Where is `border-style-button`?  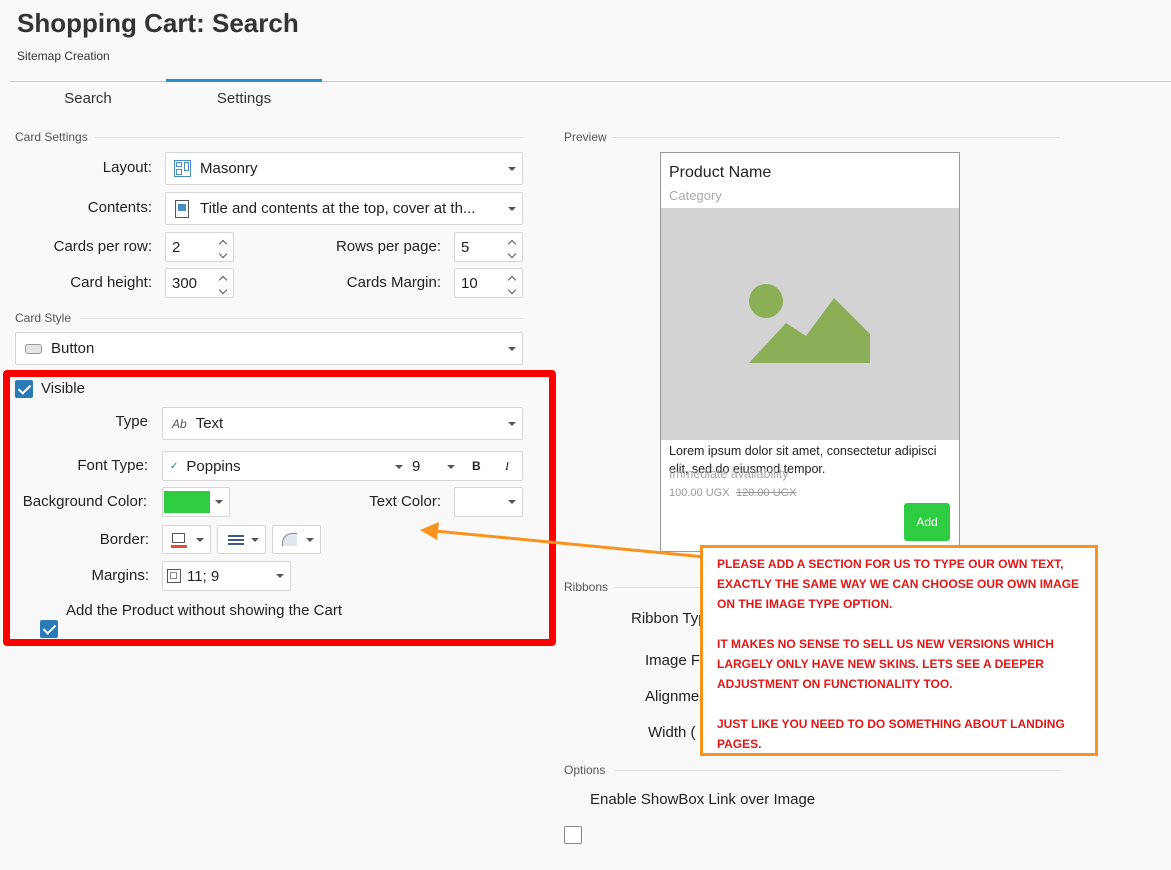 border-style-button is located at coordinates (241, 539).